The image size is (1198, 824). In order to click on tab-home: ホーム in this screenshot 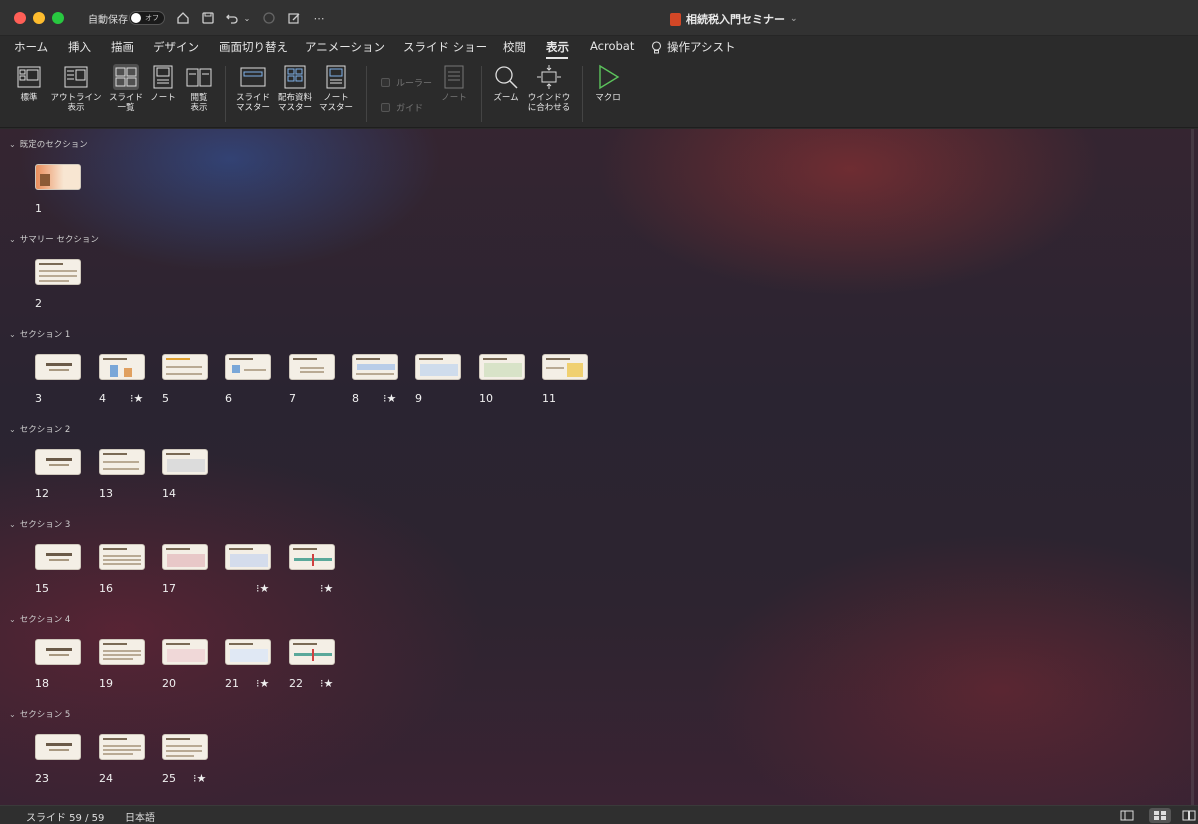, I will do `click(31, 47)`.